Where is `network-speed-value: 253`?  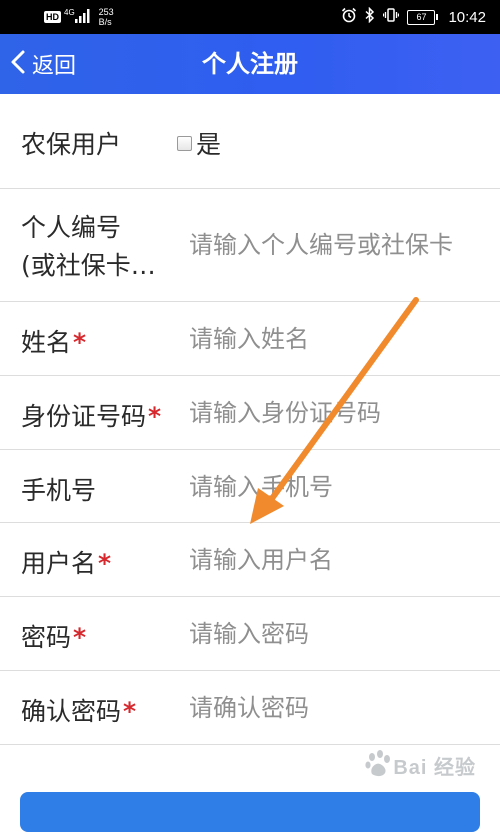
network-speed-value: 253 is located at coordinates (106, 12).